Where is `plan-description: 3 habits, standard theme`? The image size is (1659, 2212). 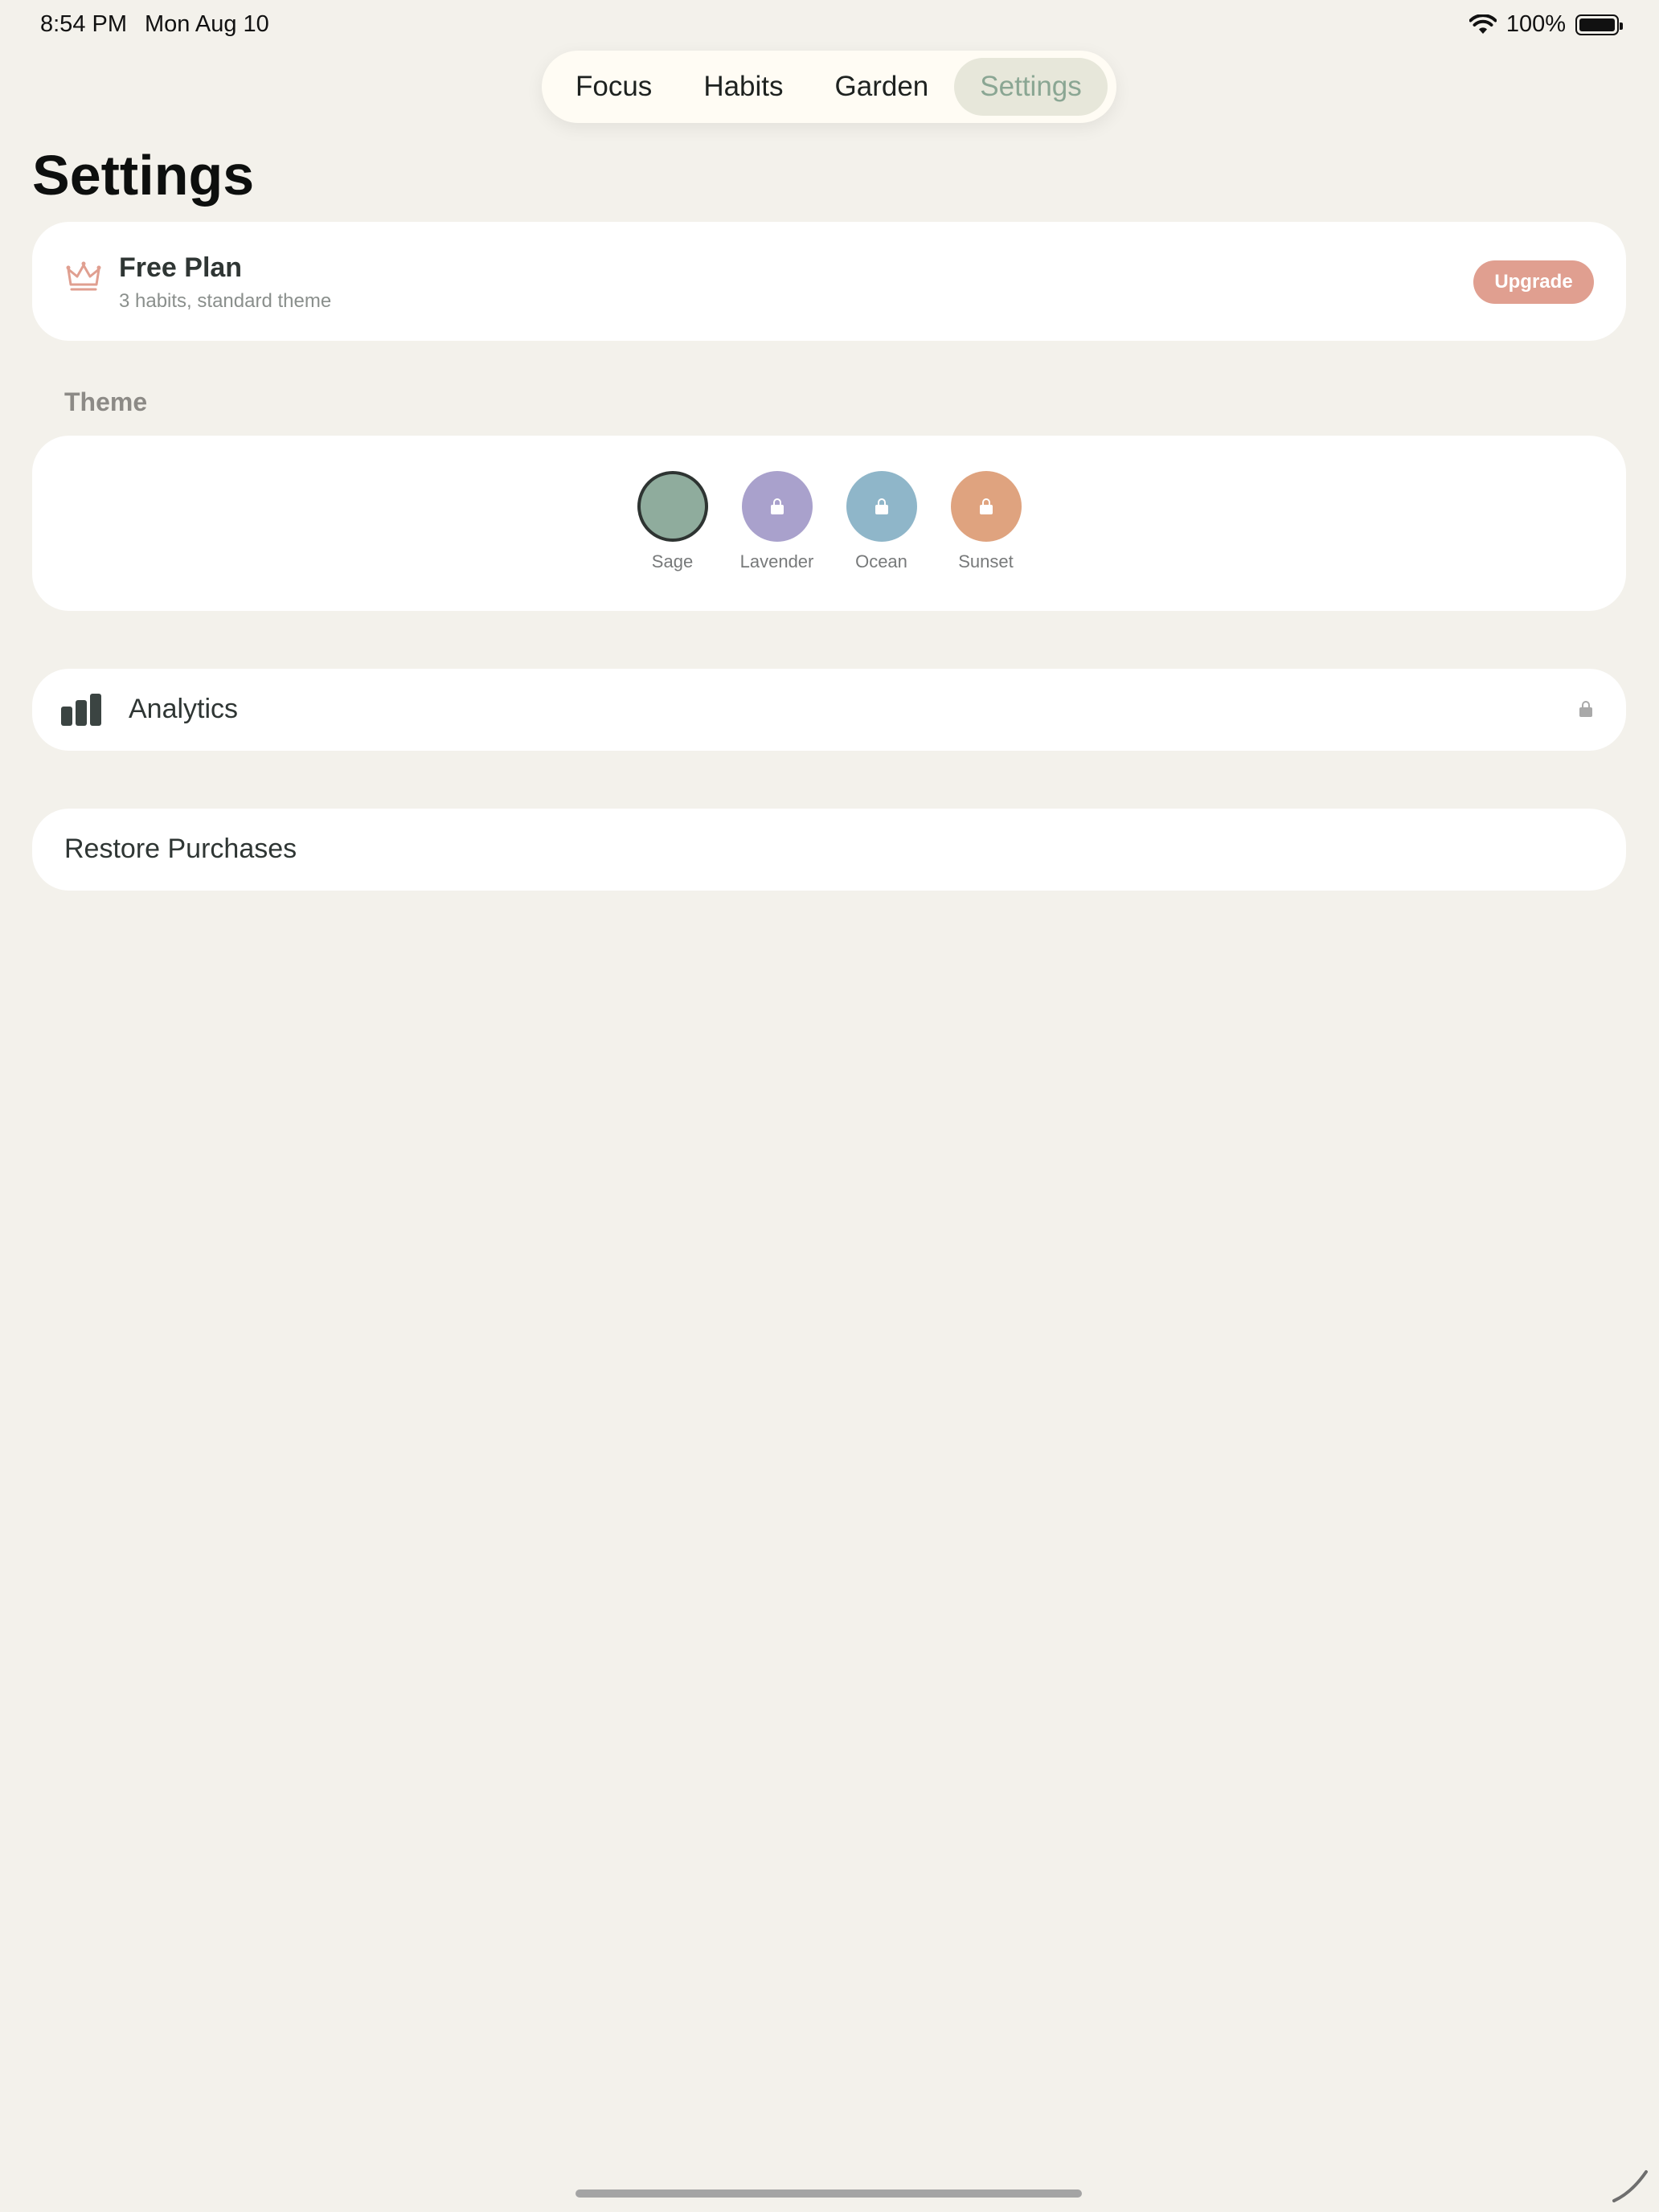 plan-description: 3 habits, standard theme is located at coordinates (226, 301).